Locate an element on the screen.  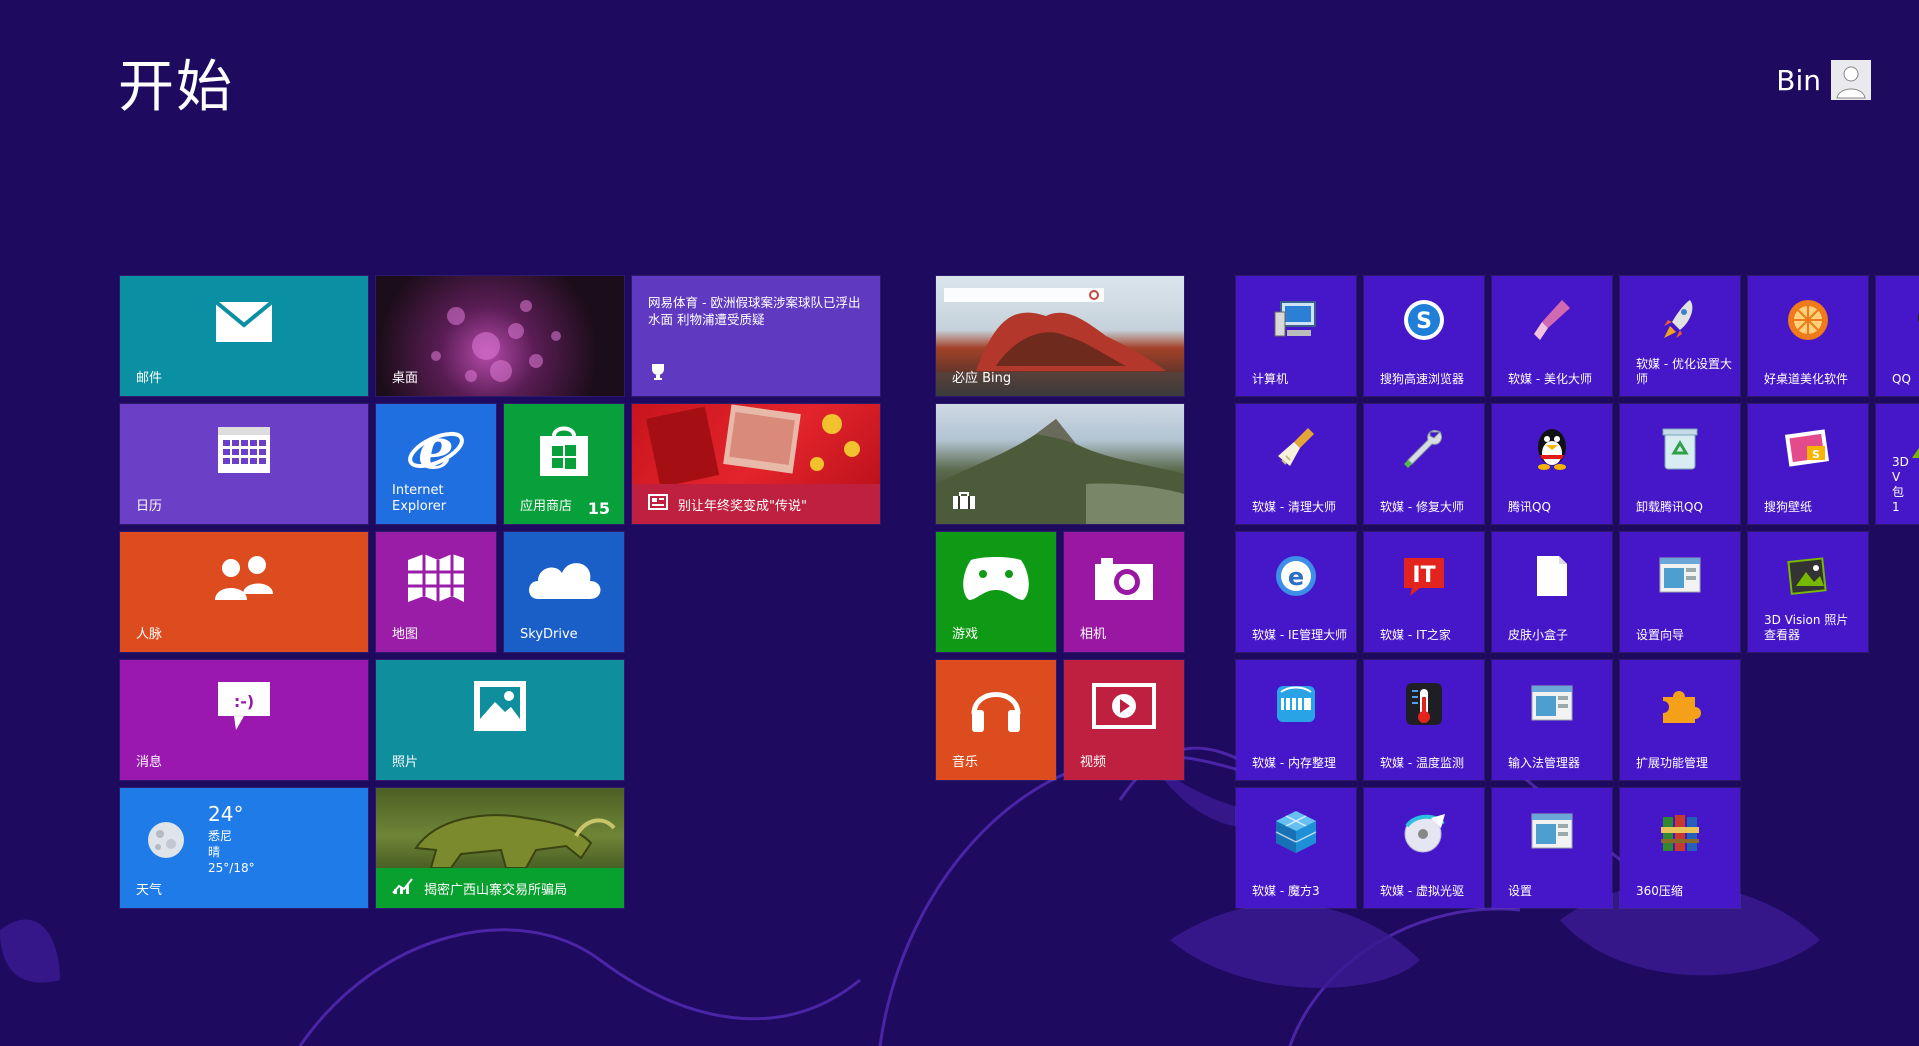
app-tile: 软媒 - 优化设置大师 is located at coordinates (1680, 336).